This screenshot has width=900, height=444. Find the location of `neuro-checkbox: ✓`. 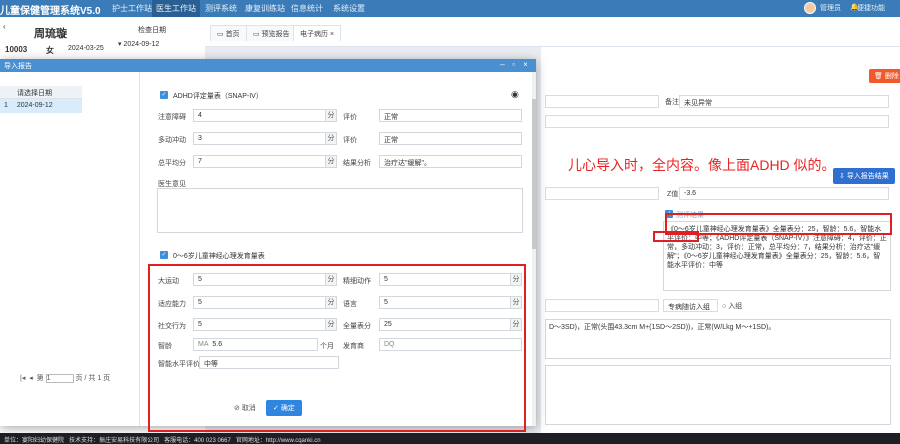

neuro-checkbox: ✓ is located at coordinates (164, 255).